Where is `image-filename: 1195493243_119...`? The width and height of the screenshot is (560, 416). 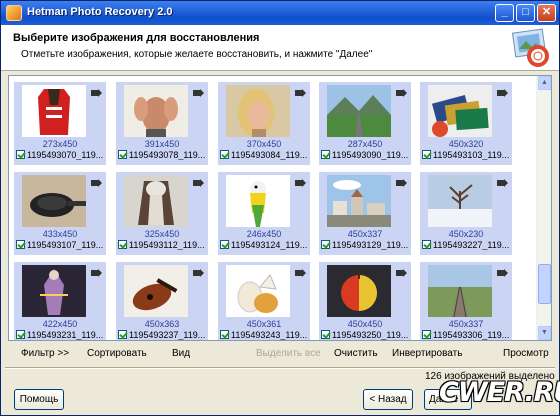 image-filename: 1195493243_119... is located at coordinates (265, 335).